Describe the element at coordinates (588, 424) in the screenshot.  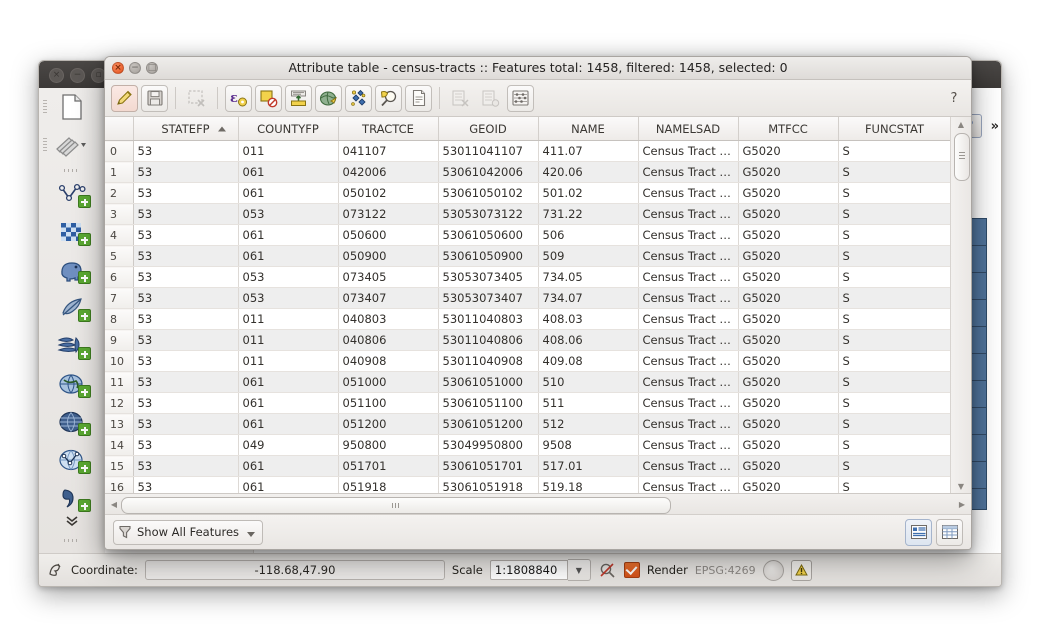
I see `cell-name: 512` at that location.